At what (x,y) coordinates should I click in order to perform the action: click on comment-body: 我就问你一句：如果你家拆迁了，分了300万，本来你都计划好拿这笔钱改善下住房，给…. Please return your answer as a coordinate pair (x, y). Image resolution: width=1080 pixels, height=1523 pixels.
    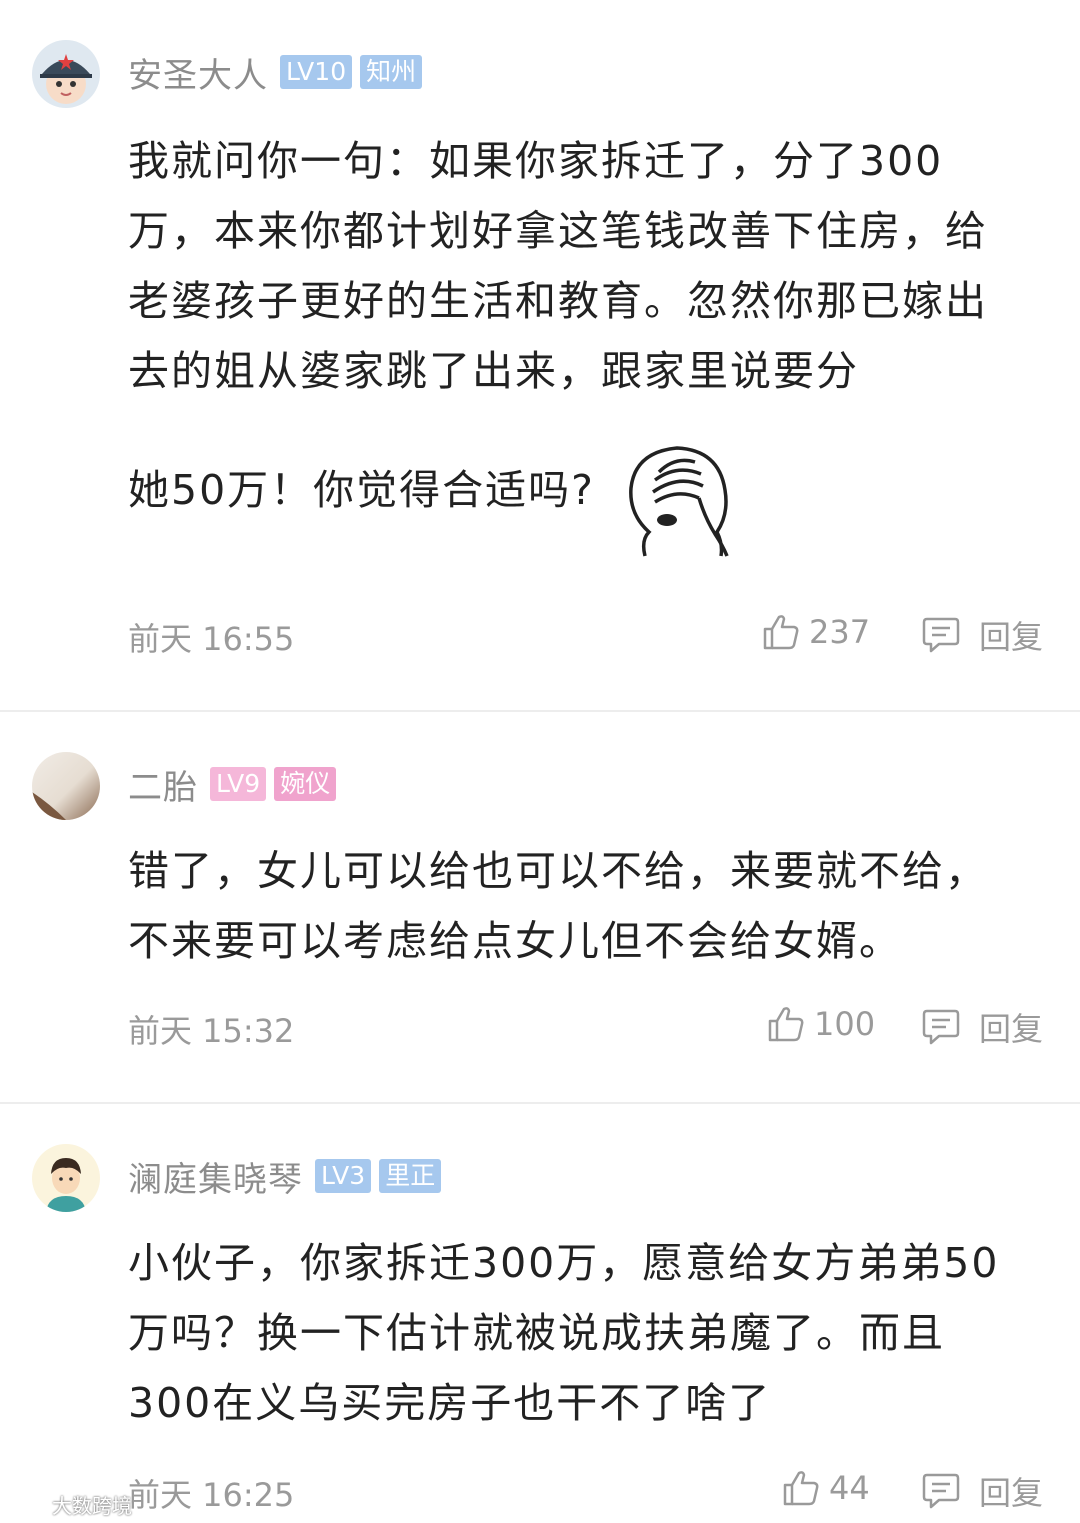
    Looking at the image, I should click on (558, 266).